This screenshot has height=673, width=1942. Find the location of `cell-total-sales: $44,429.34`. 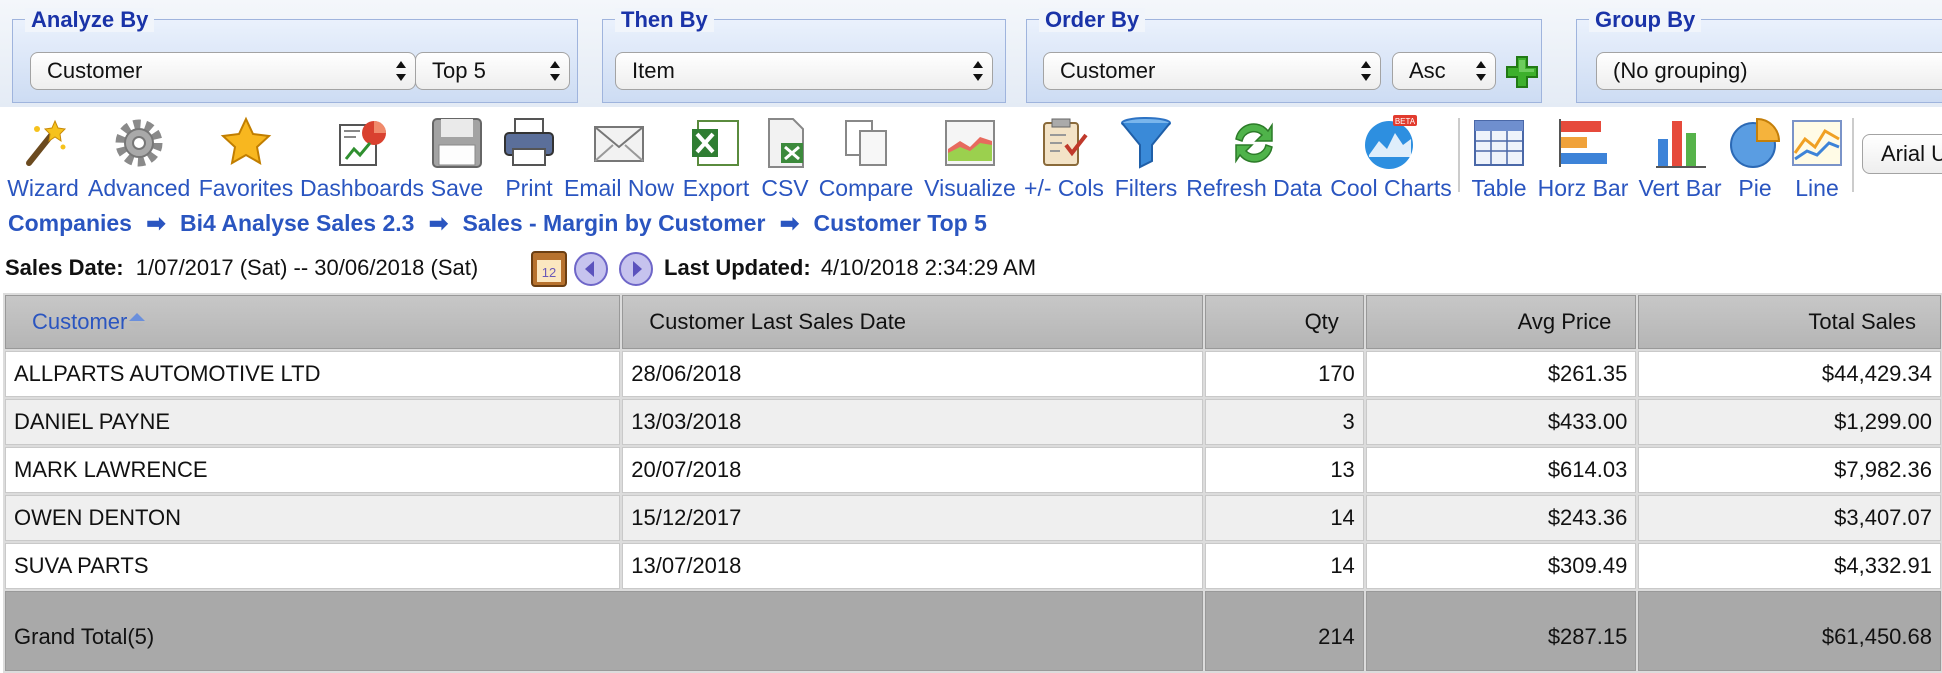

cell-total-sales: $44,429.34 is located at coordinates (1789, 374).